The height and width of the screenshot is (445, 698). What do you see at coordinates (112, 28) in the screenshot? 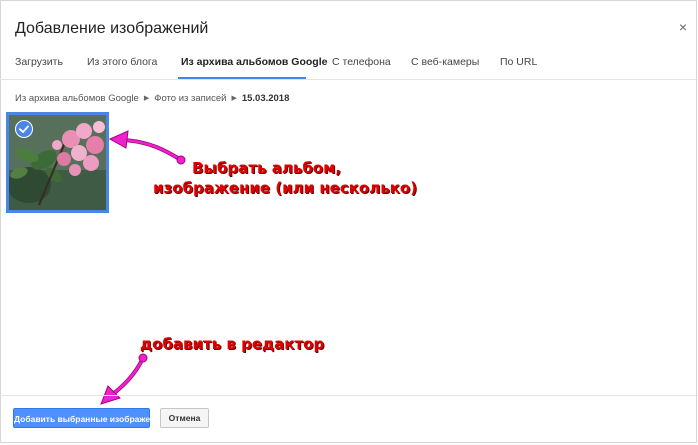
I see `dialog-title: Добавление изображений` at bounding box center [112, 28].